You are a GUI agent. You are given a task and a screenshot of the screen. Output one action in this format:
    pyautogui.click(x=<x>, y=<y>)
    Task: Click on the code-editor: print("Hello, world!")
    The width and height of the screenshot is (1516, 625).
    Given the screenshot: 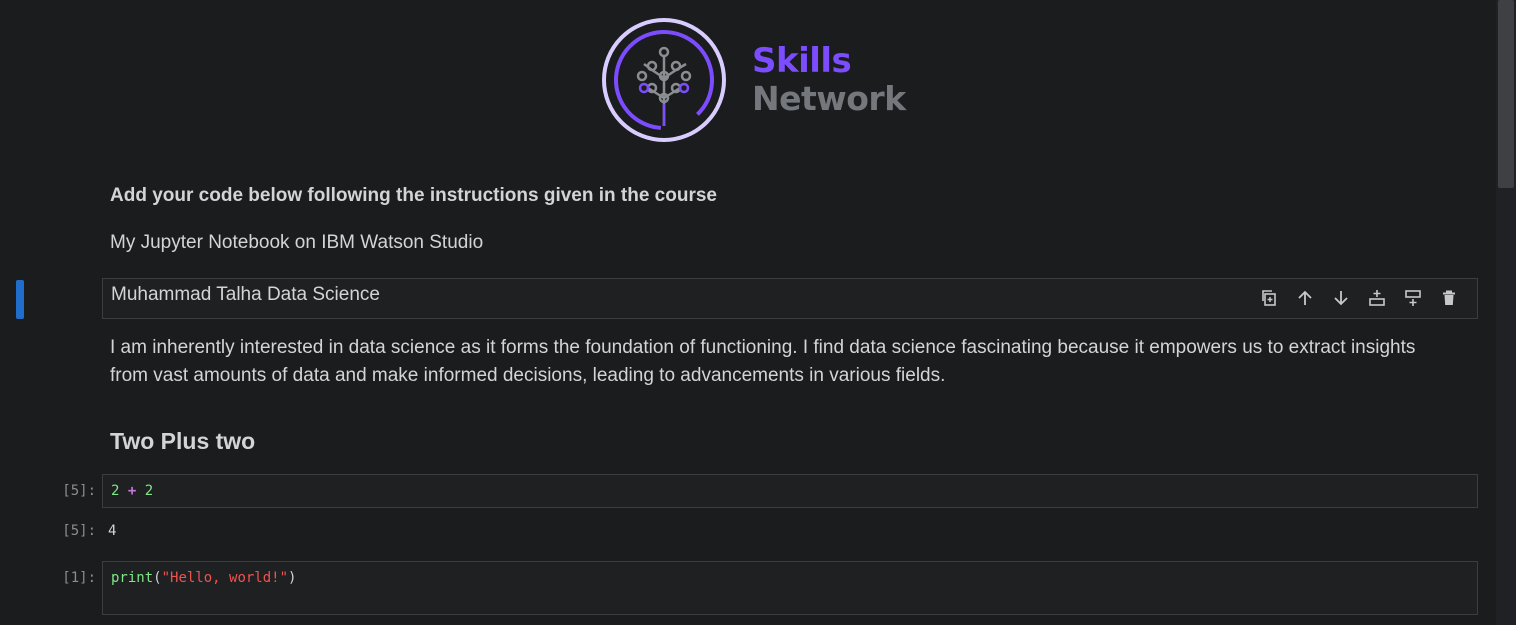 What is the action you would take?
    pyautogui.click(x=203, y=578)
    